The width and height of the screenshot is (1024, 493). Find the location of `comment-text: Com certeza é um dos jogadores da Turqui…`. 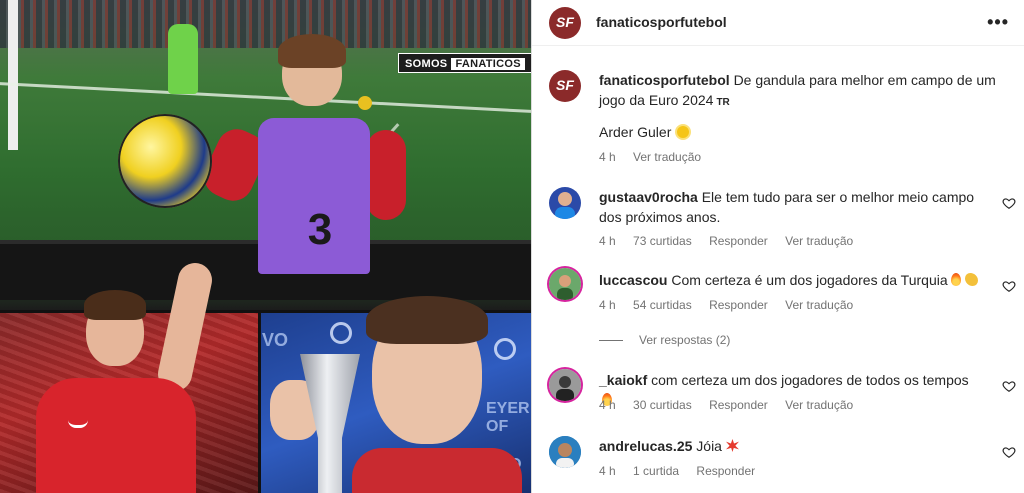

comment-text: Com certeza é um dos jogadores da Turqui… is located at coordinates (809, 280).